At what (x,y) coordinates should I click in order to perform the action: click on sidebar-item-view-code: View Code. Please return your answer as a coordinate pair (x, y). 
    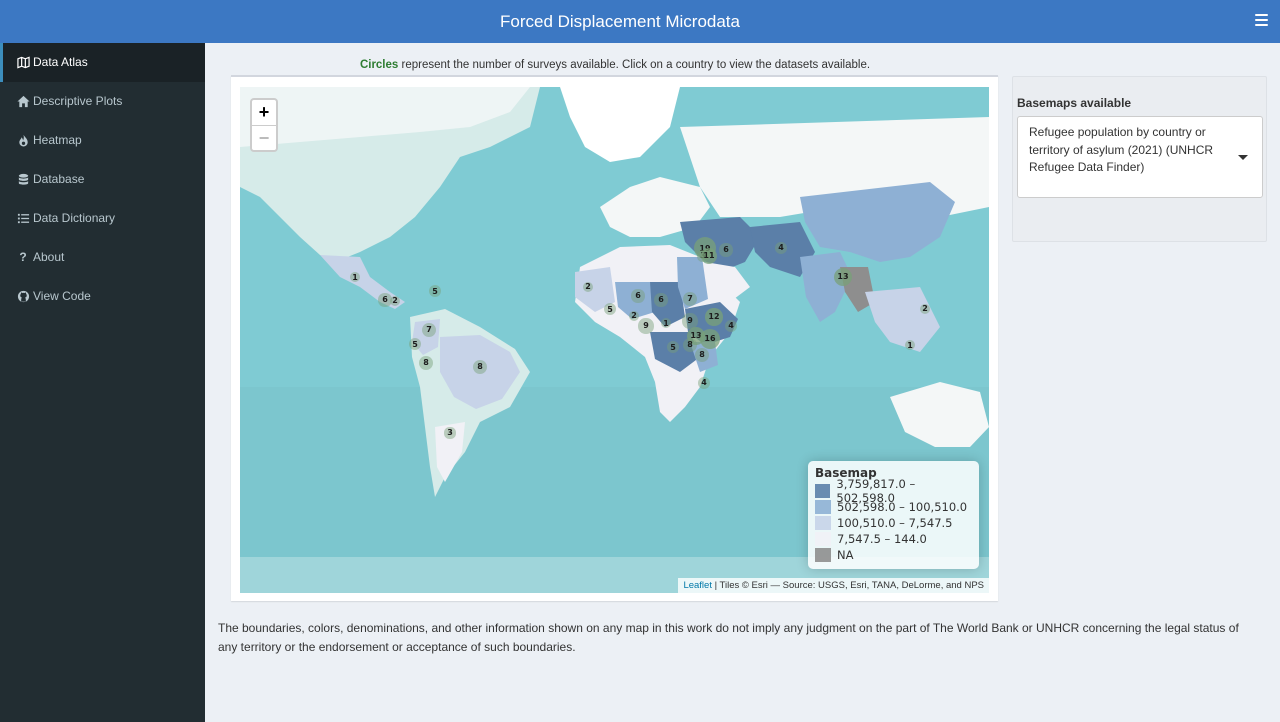
    Looking at the image, I should click on (102, 296).